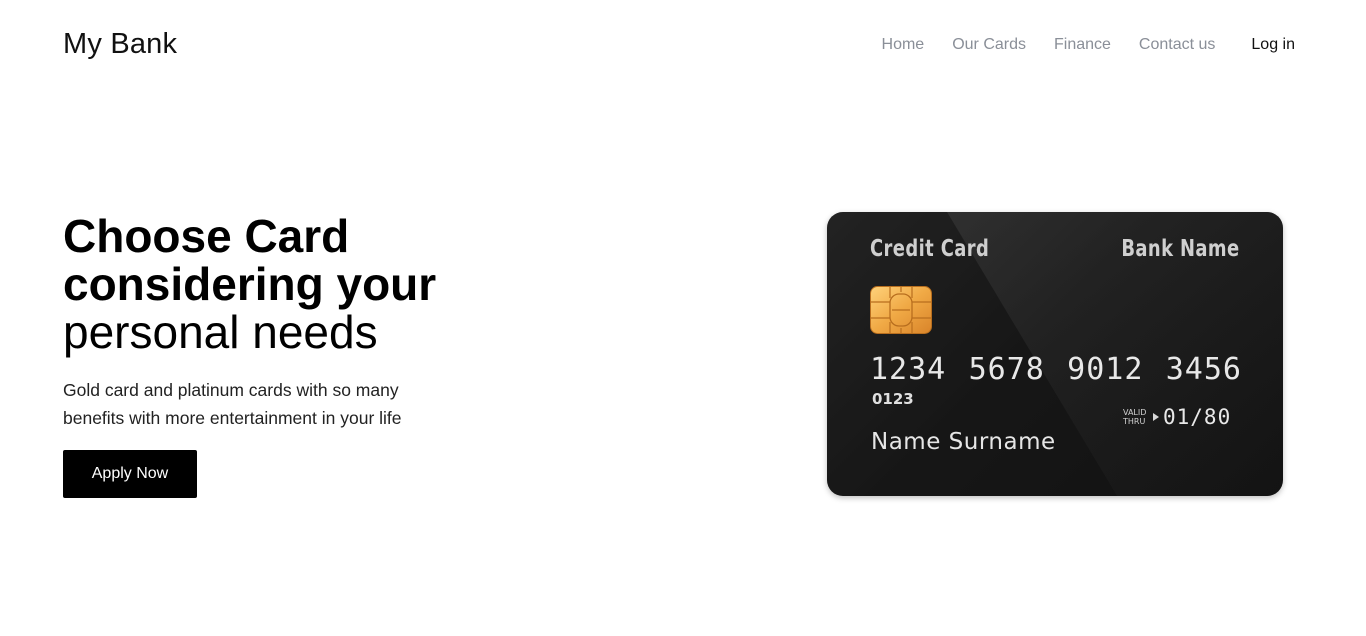 This screenshot has width=1366, height=636. What do you see at coordinates (1273, 45) in the screenshot?
I see `login-link: Log in` at bounding box center [1273, 45].